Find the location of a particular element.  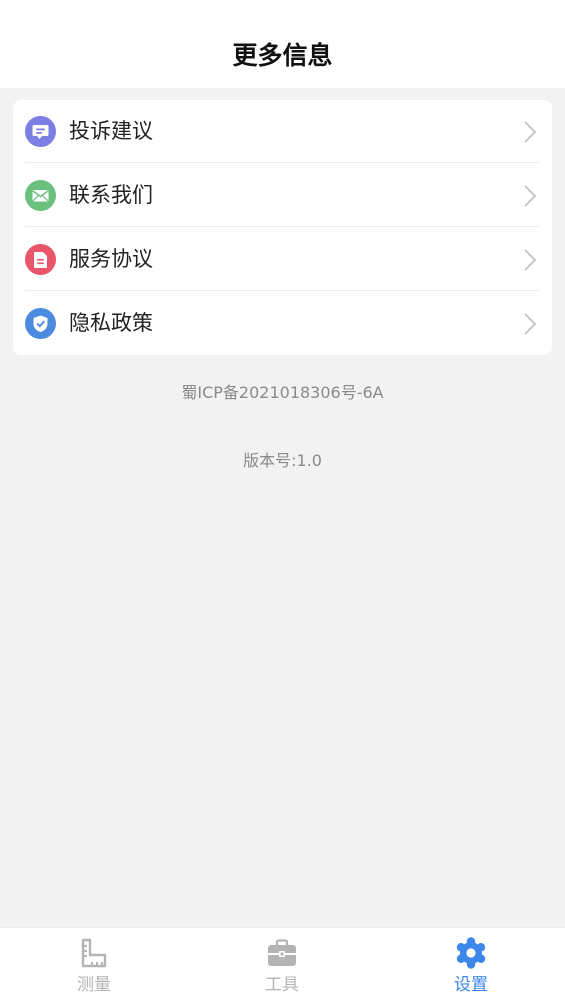

tab-measure: 测量 is located at coordinates (94, 966).